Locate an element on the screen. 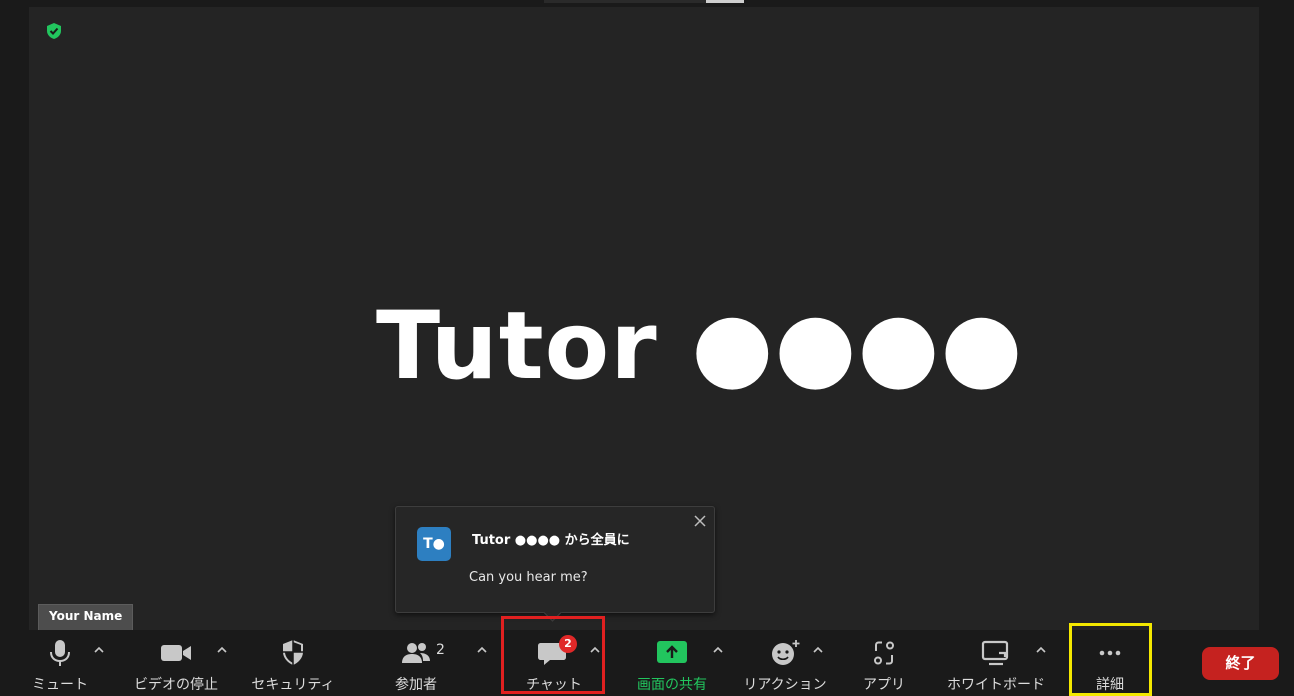 This screenshot has height=696, width=1294. security-label: セキュリティ is located at coordinates (293, 685).